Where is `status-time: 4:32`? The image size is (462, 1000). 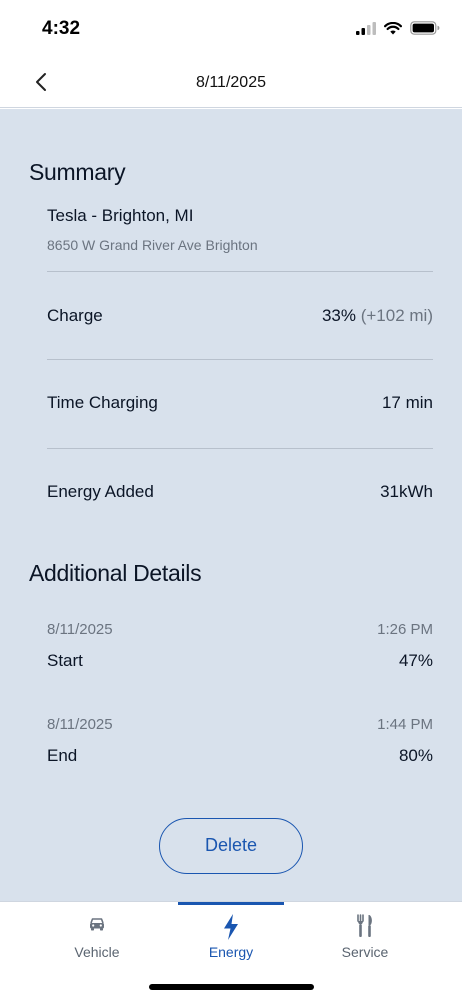
status-time: 4:32 is located at coordinates (61, 28).